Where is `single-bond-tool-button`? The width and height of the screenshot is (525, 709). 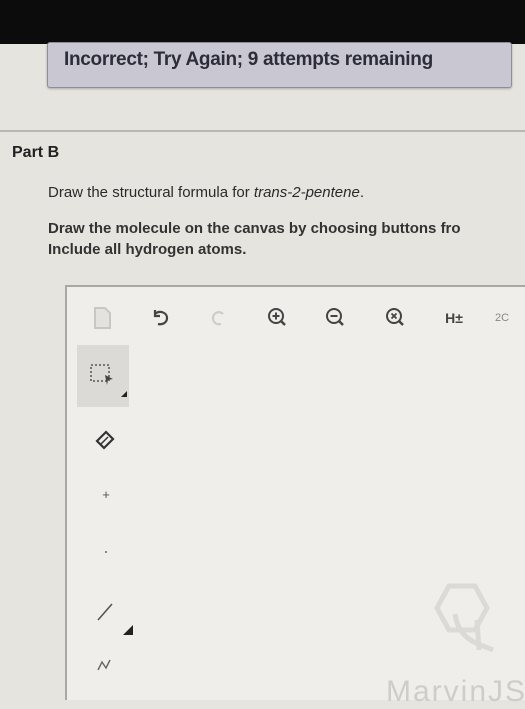
single-bond-tool-button is located at coordinates (106, 610).